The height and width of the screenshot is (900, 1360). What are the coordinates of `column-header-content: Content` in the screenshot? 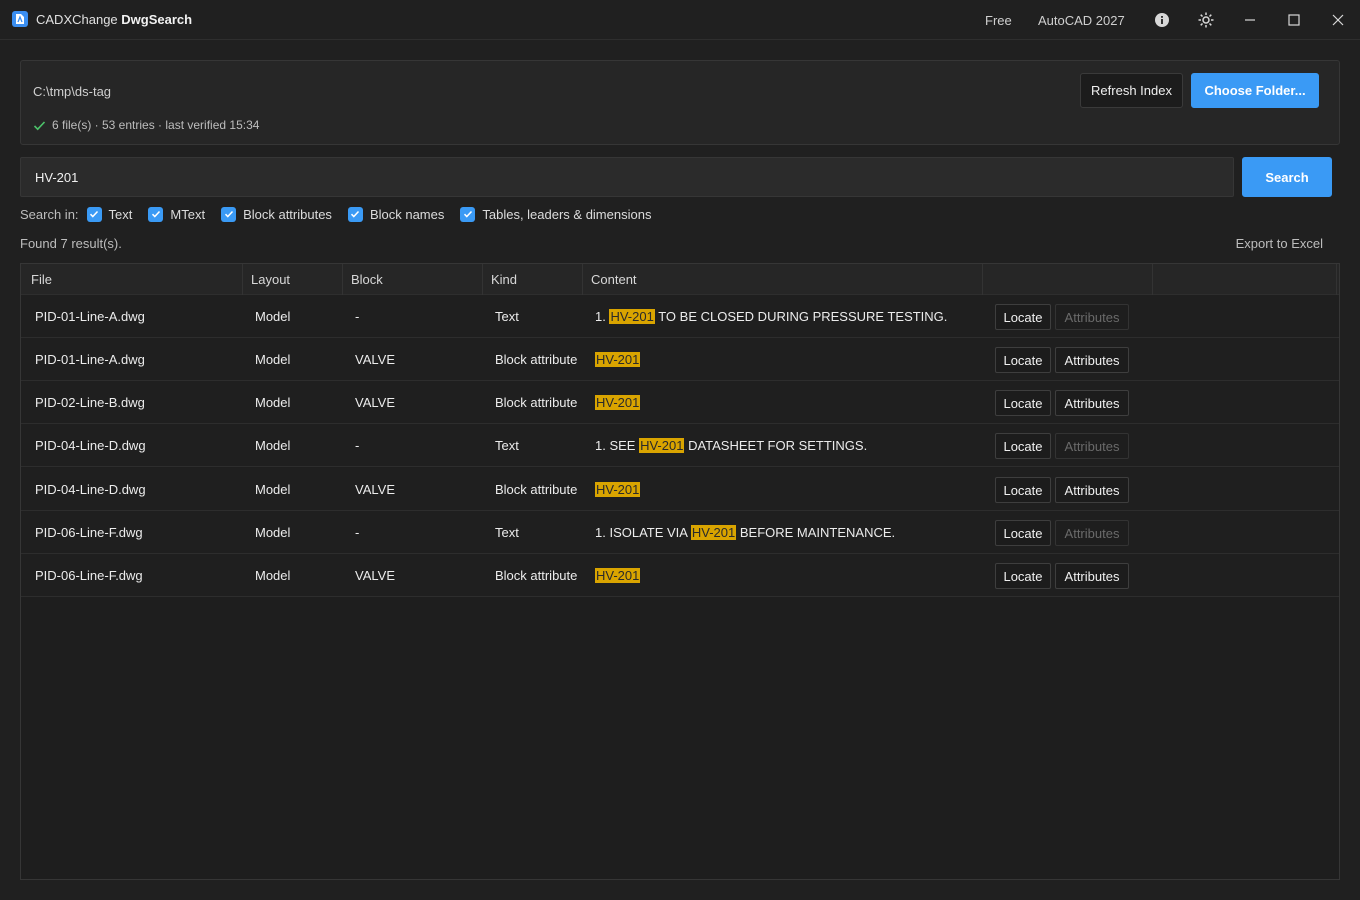 It's located at (783, 279).